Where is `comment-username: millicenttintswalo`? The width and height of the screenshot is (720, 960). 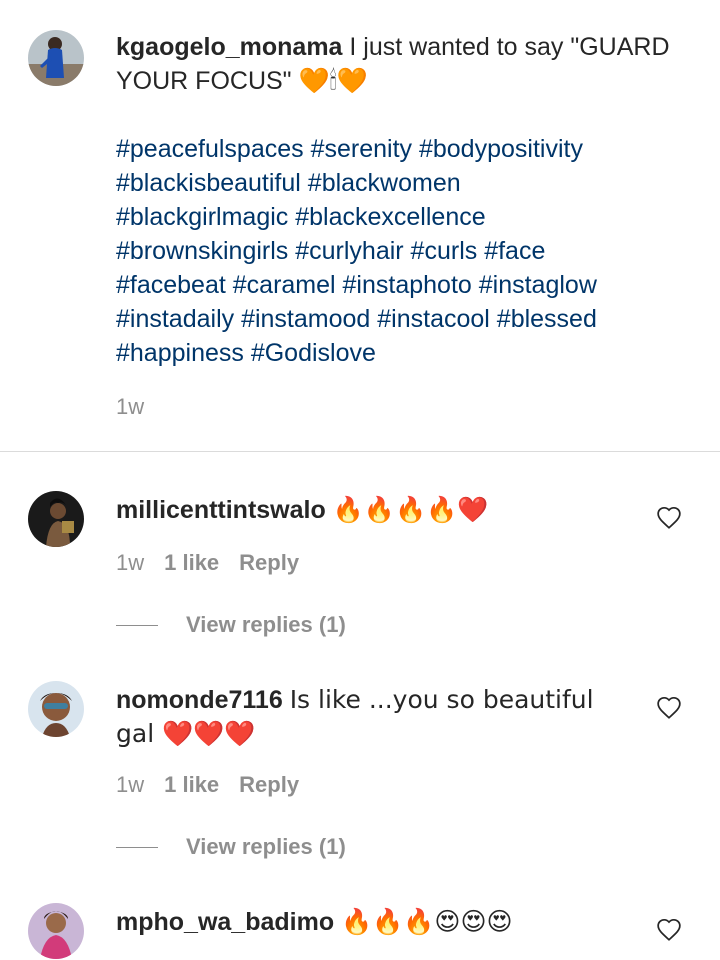 comment-username: millicenttintswalo is located at coordinates (221, 510).